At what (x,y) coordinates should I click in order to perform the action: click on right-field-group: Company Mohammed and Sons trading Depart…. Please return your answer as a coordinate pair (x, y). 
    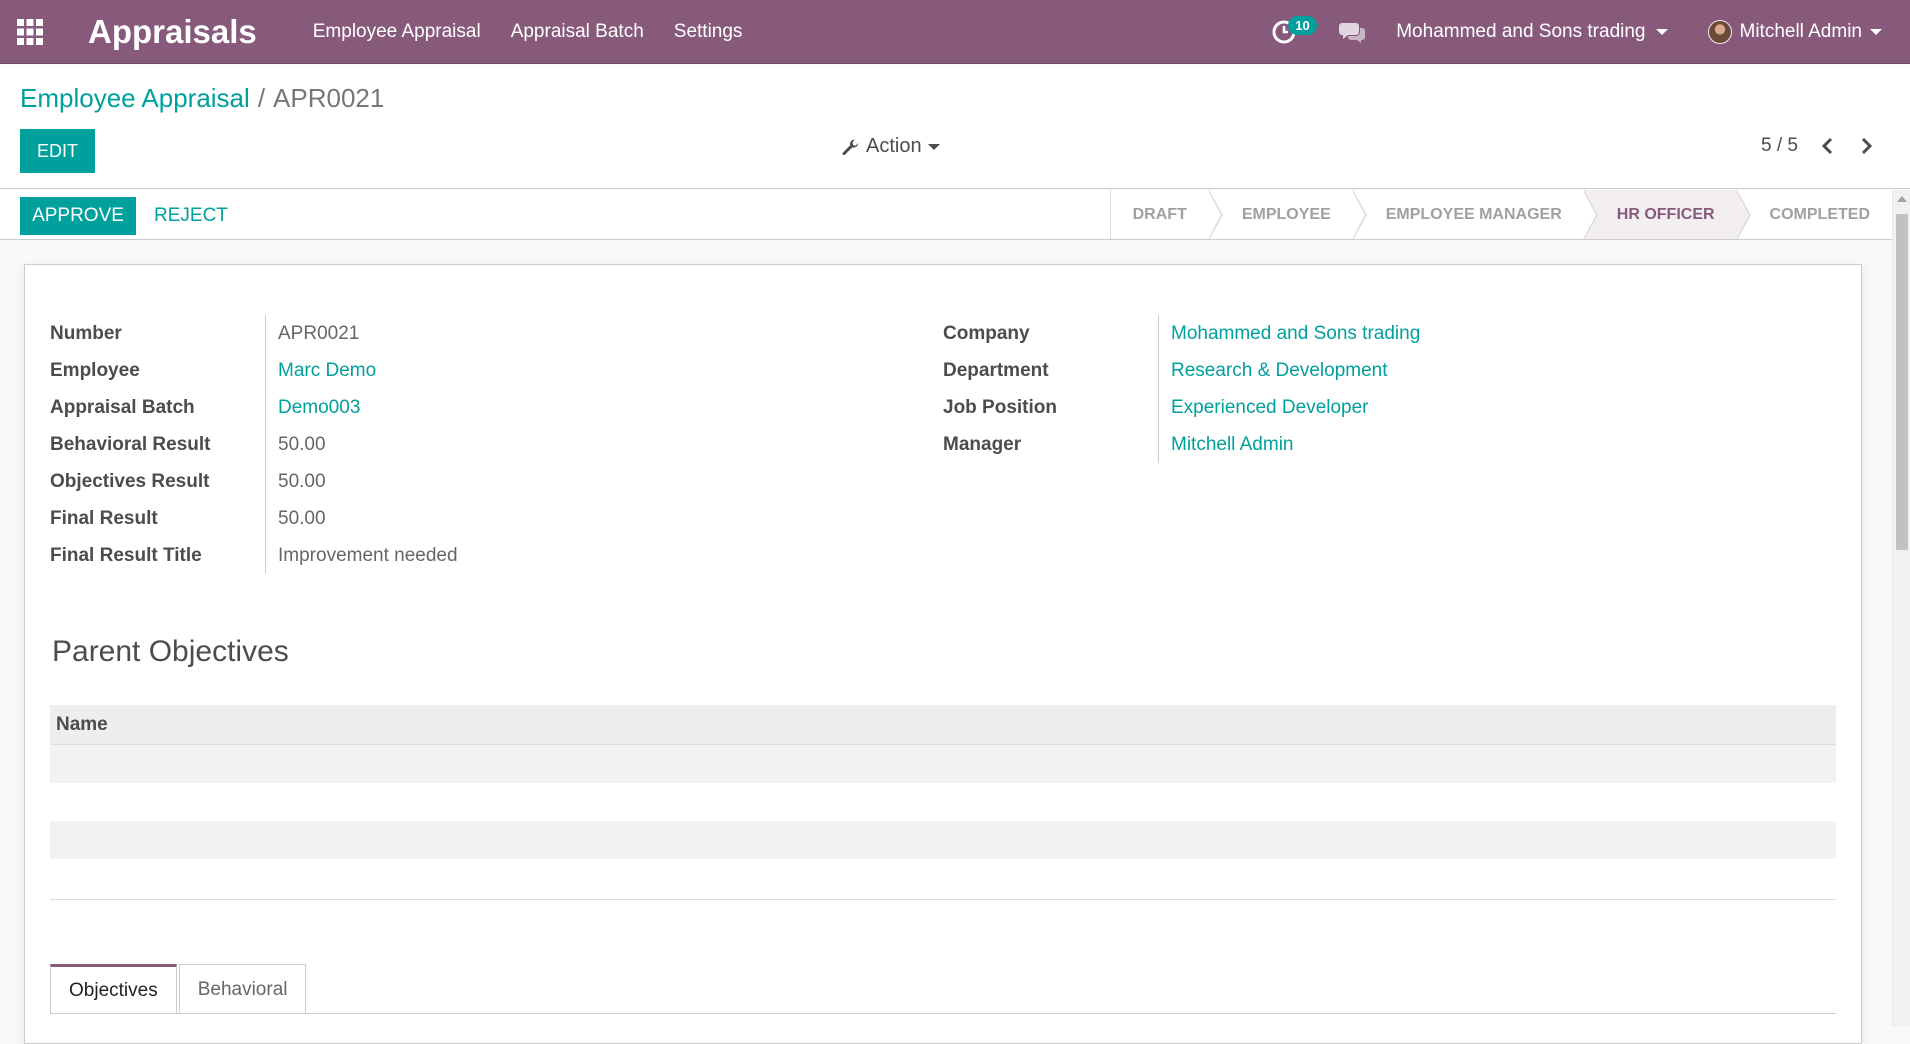
    Looking at the image, I should click on (1383, 389).